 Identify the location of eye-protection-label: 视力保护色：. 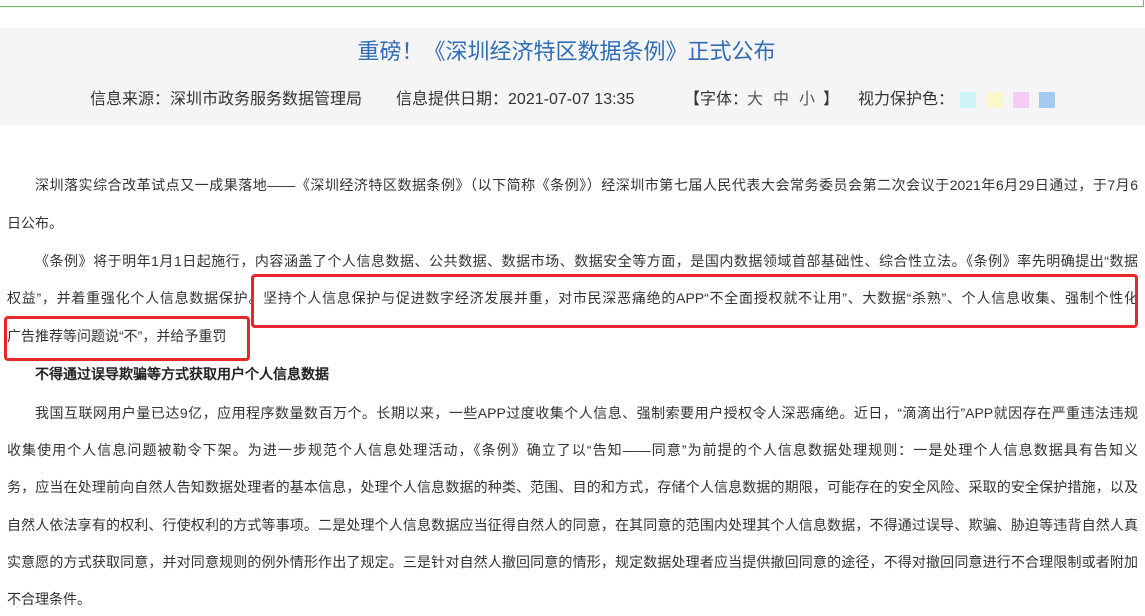
(906, 99).